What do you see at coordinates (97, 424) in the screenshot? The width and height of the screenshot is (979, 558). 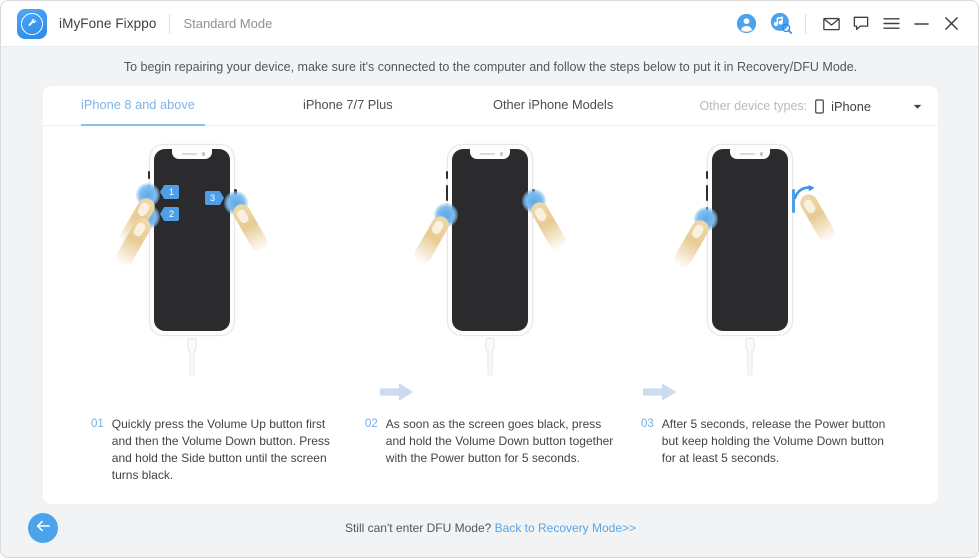 I see `step-1-number: 01` at bounding box center [97, 424].